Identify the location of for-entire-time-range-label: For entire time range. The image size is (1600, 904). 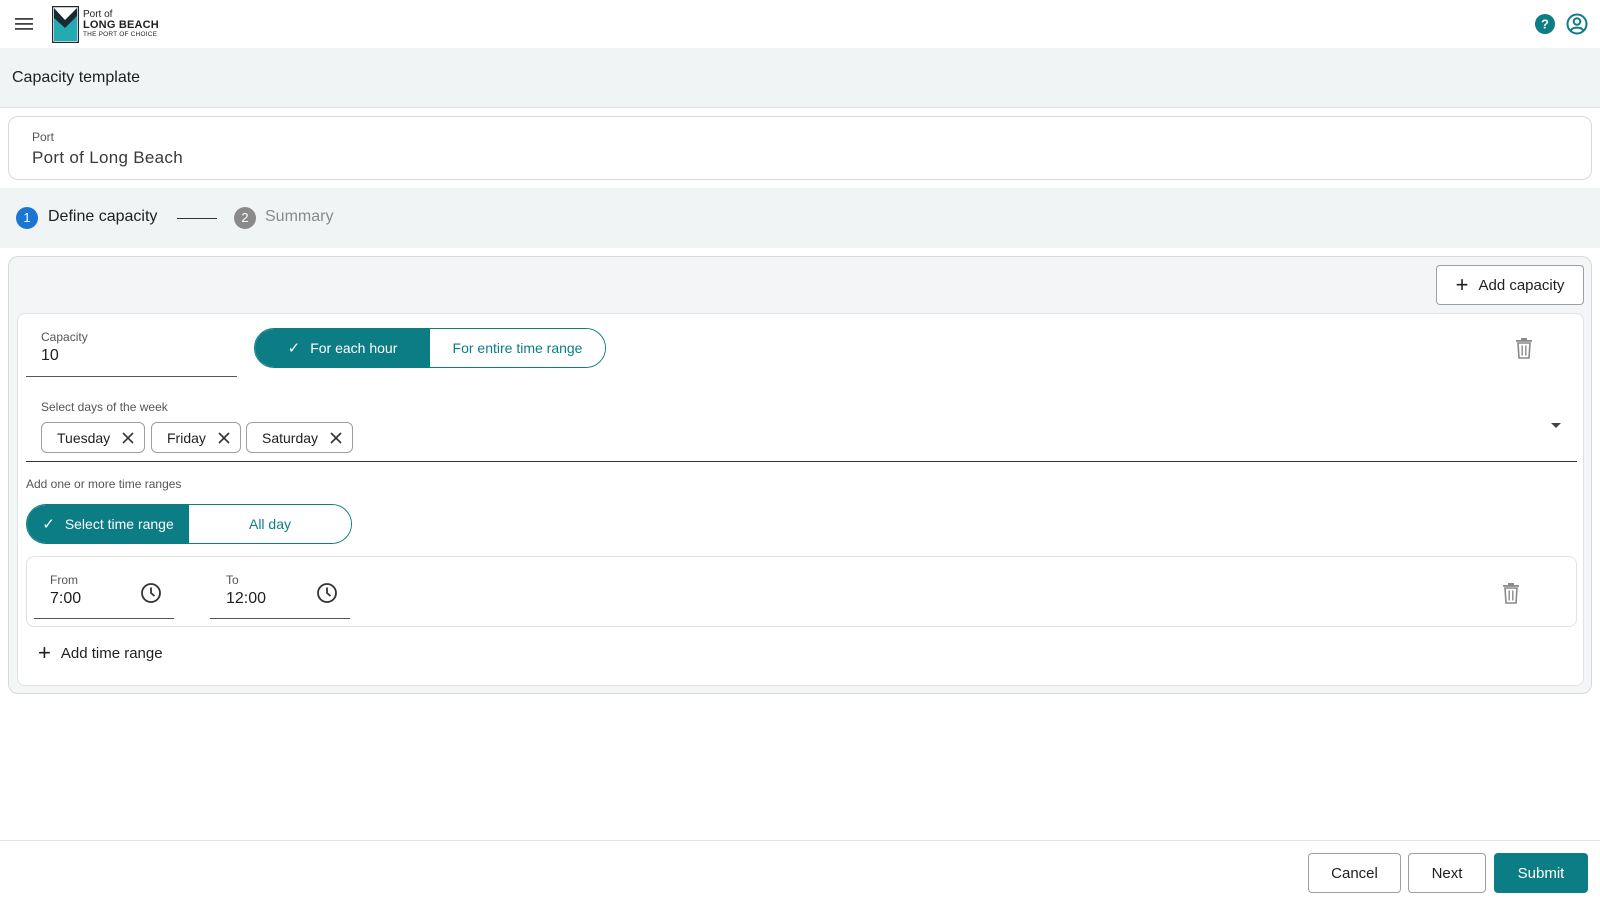
(517, 348).